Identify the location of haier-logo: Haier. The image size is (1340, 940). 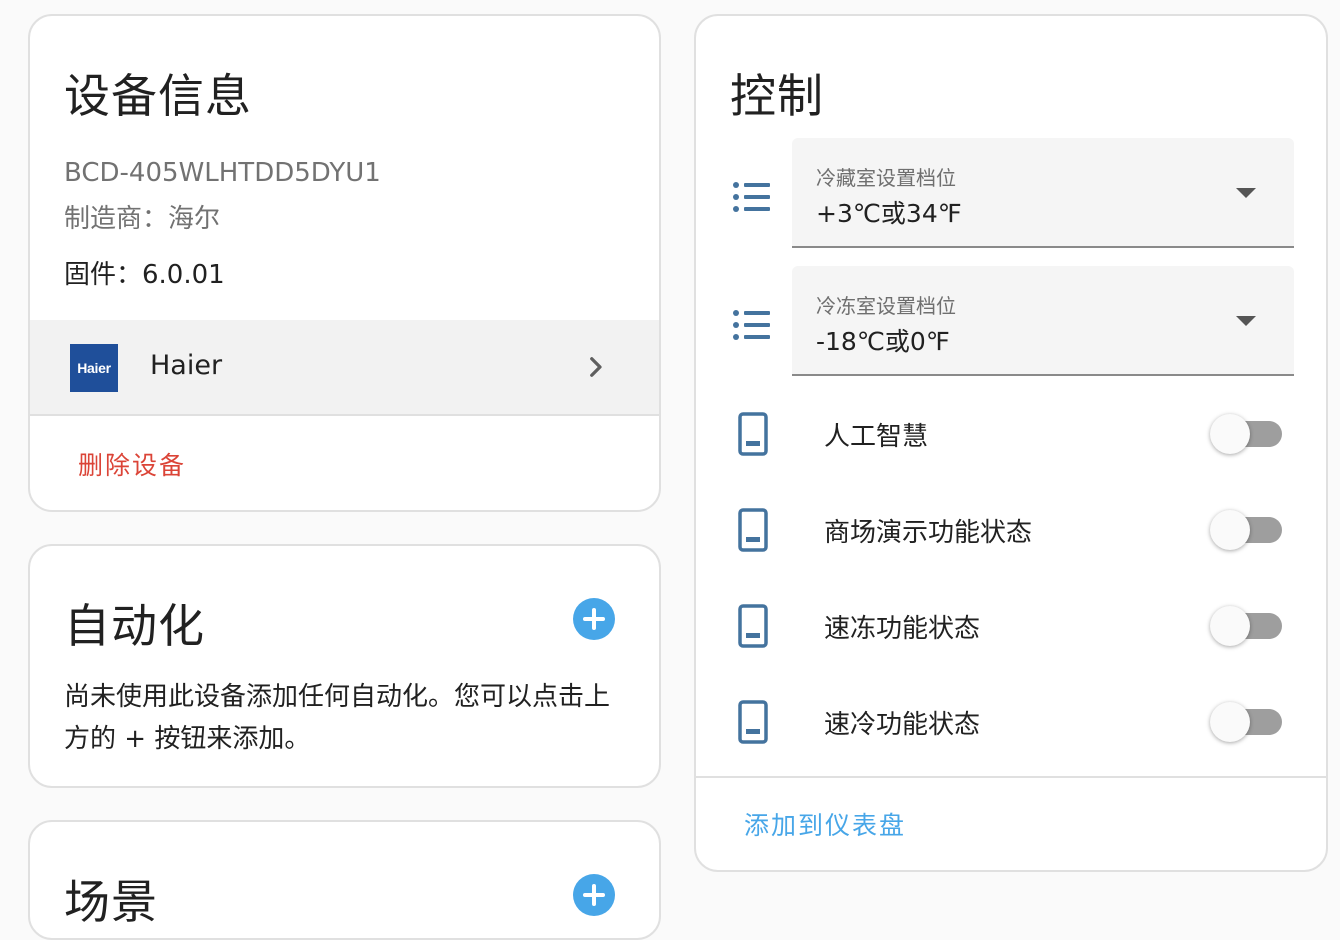
(94, 368).